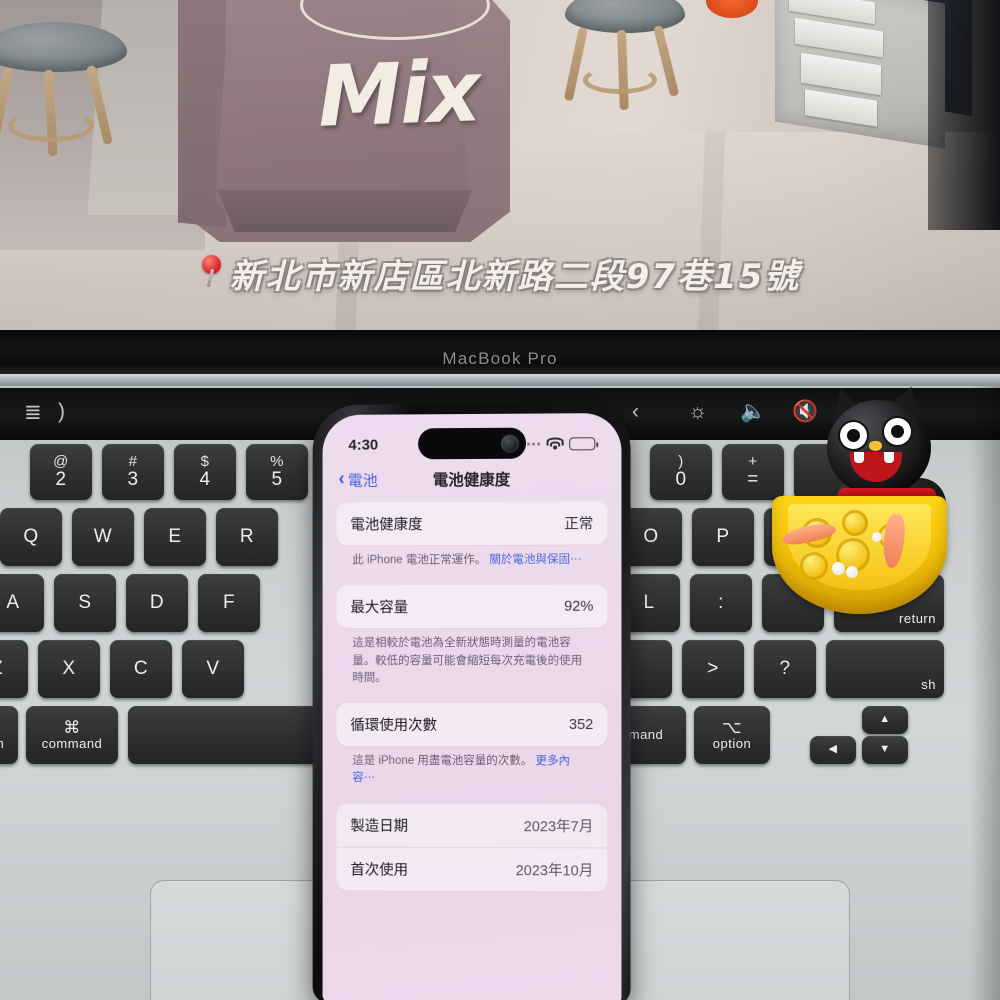 This screenshot has height=1000, width=1000. What do you see at coordinates (103, 537) in the screenshot?
I see `key-w: W` at bounding box center [103, 537].